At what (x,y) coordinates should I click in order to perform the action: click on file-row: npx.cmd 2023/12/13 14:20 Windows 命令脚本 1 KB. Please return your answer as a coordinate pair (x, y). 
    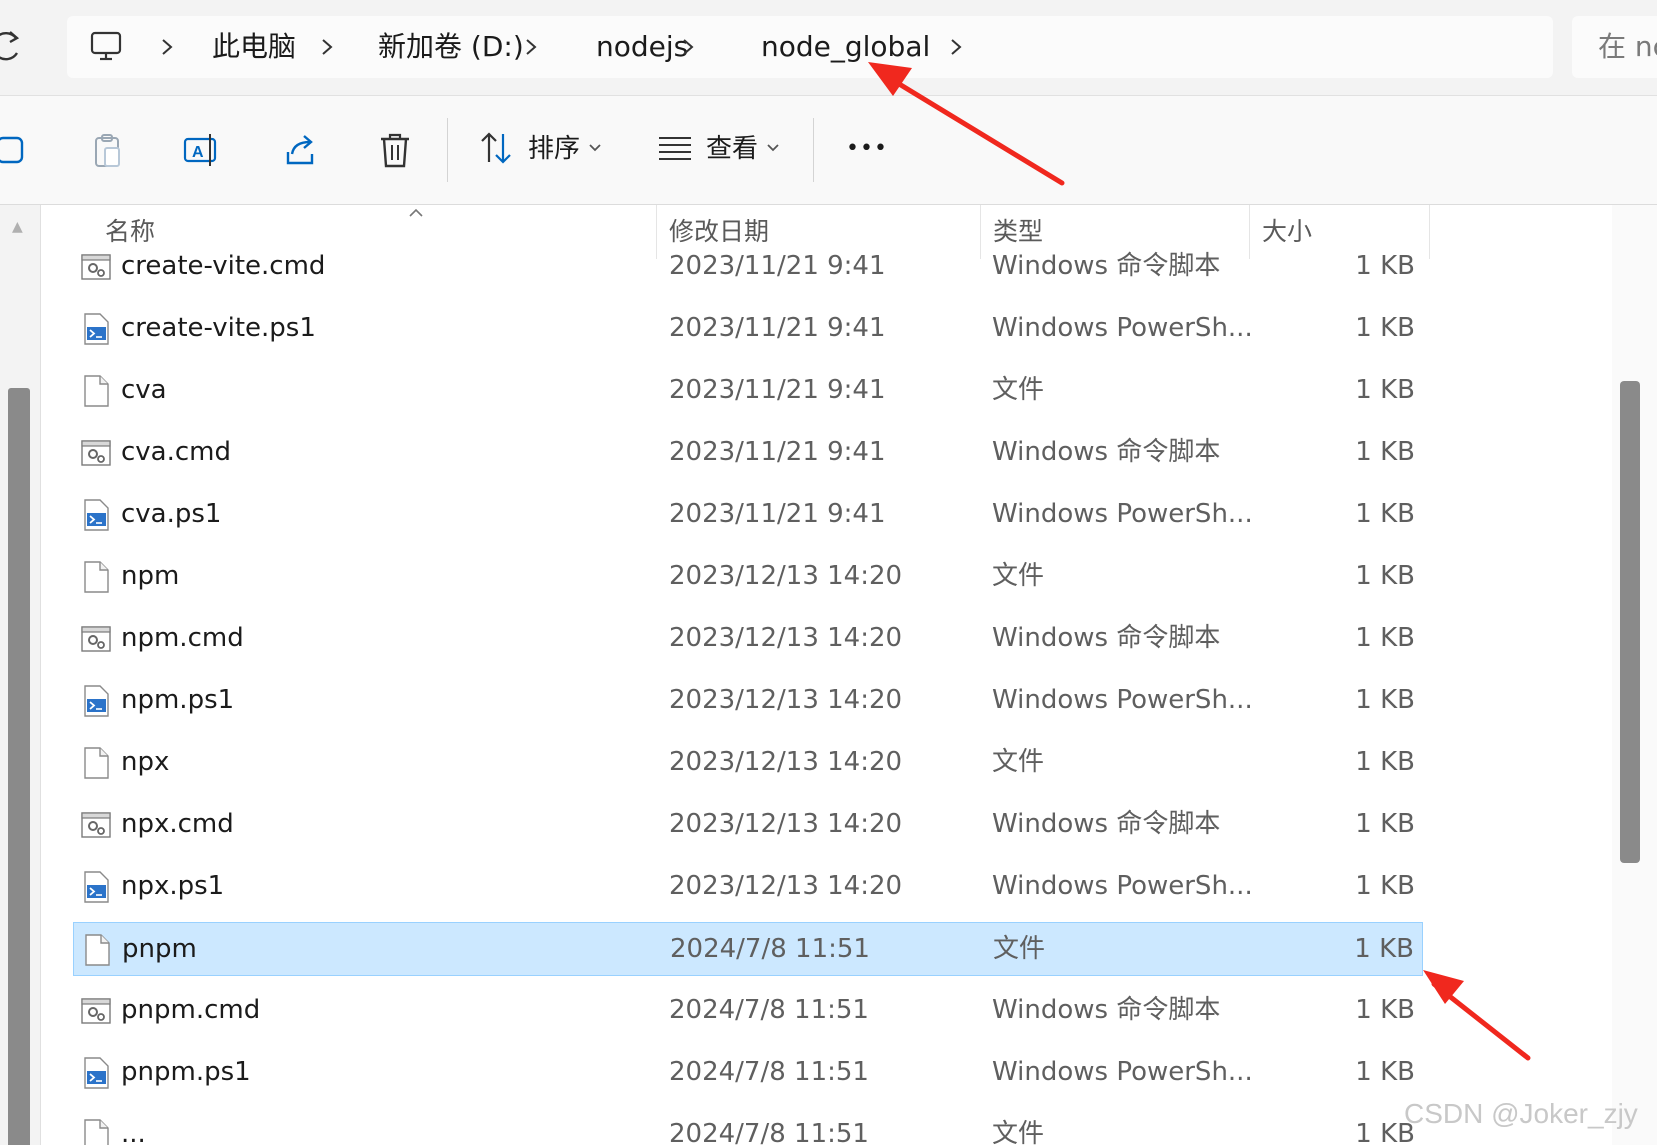
    Looking at the image, I should click on (748, 825).